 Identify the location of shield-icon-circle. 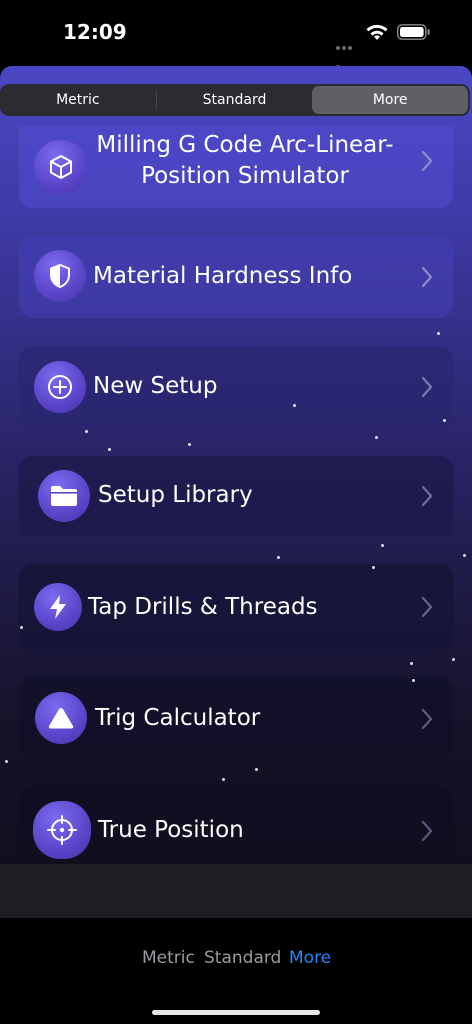
(60, 276).